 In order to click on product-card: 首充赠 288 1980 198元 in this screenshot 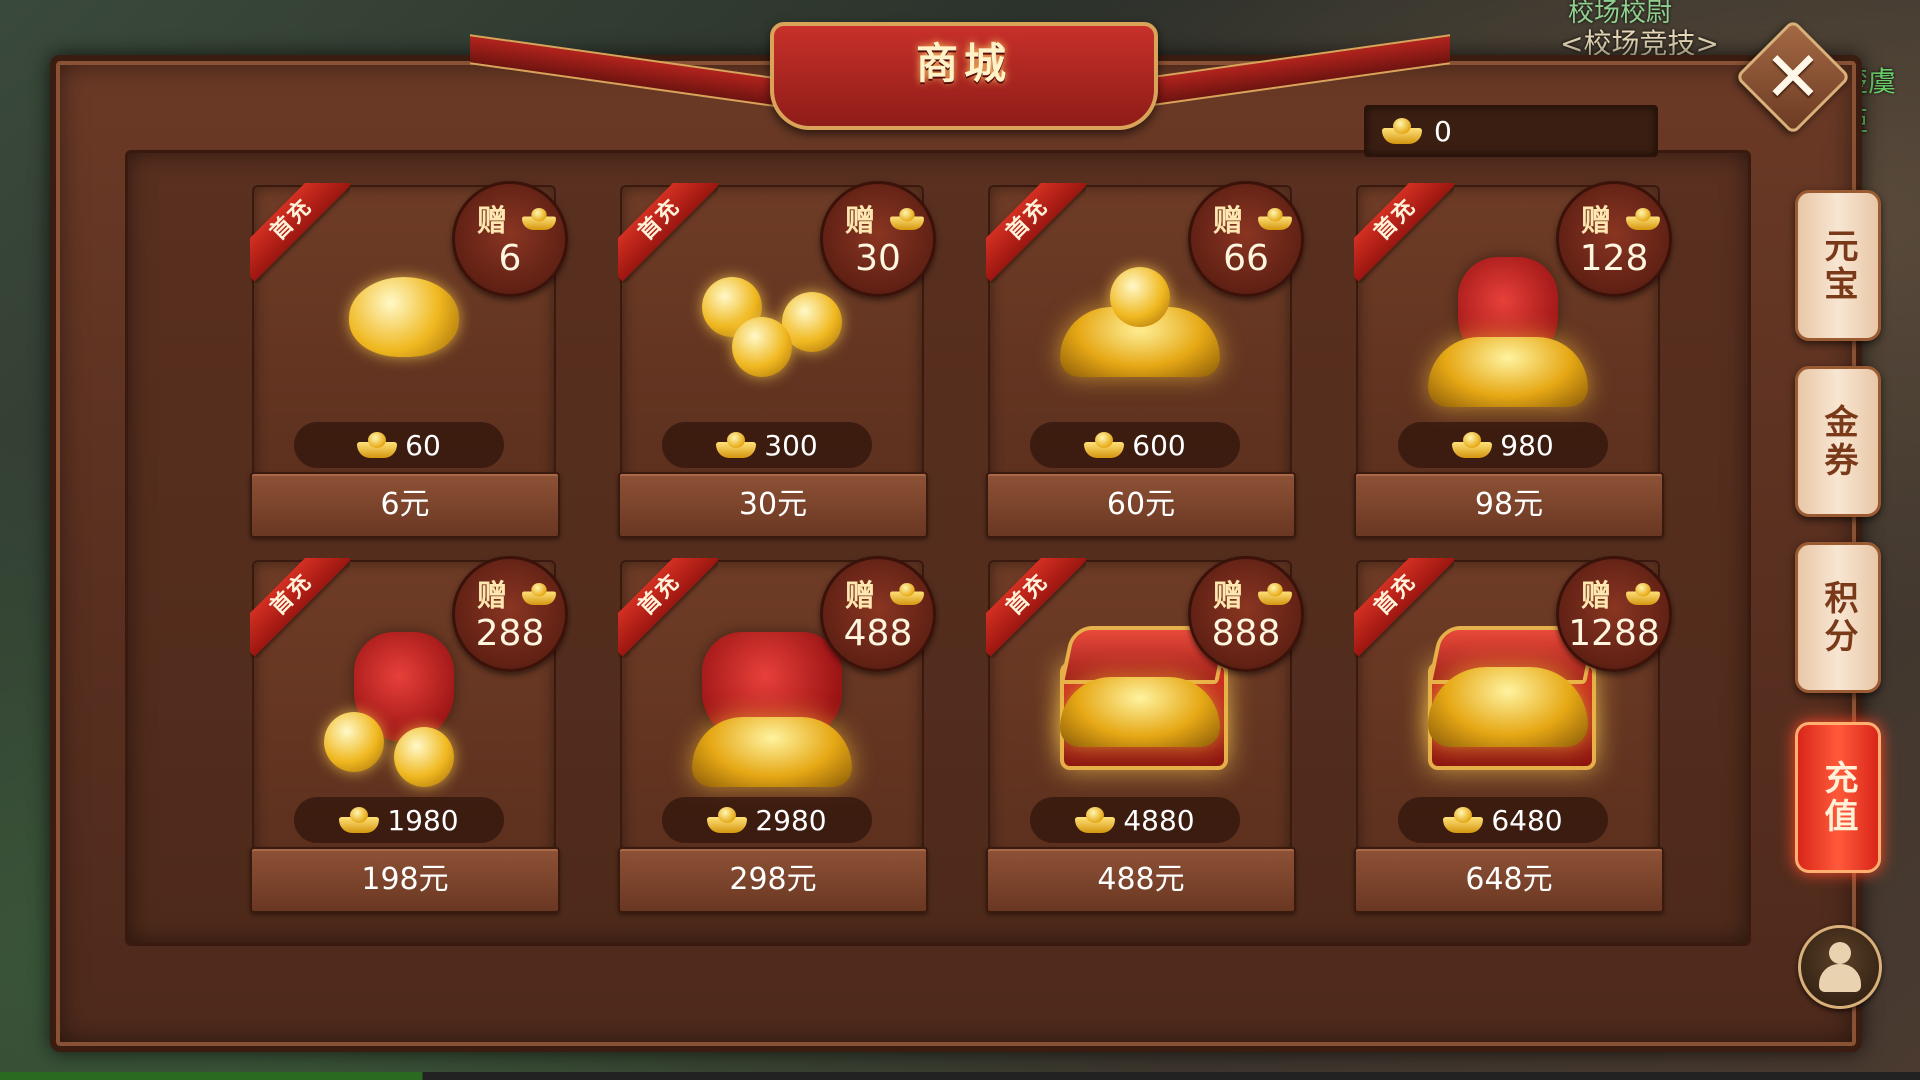, I will do `click(409, 734)`.